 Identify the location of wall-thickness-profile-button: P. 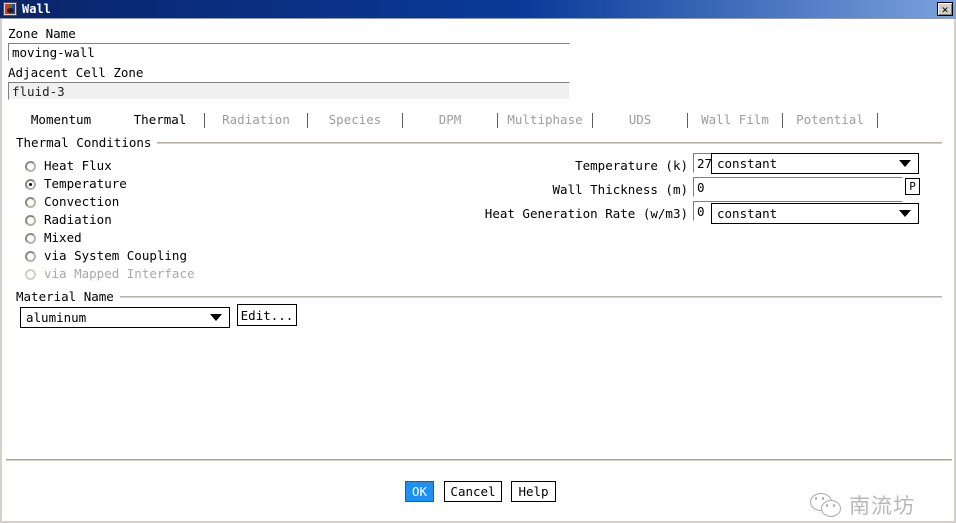
(912, 186).